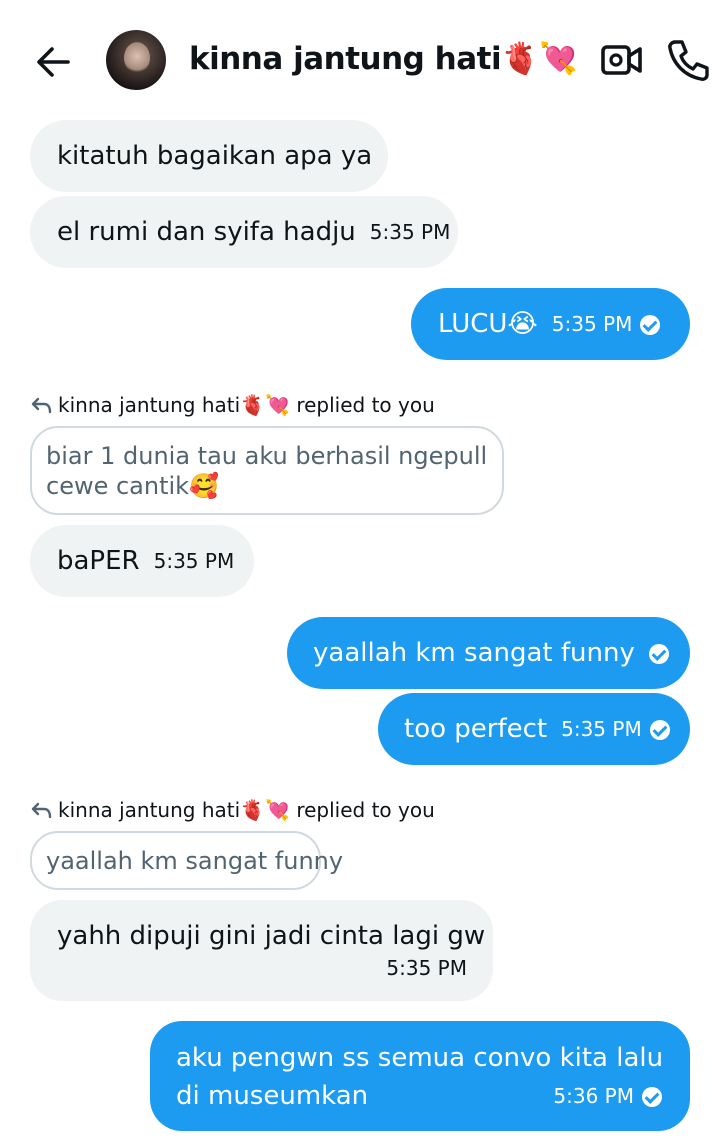 This screenshot has height=1139, width=719. Describe the element at coordinates (142, 561) in the screenshot. I see `incoming-message: baPER 5:35 PM` at that location.